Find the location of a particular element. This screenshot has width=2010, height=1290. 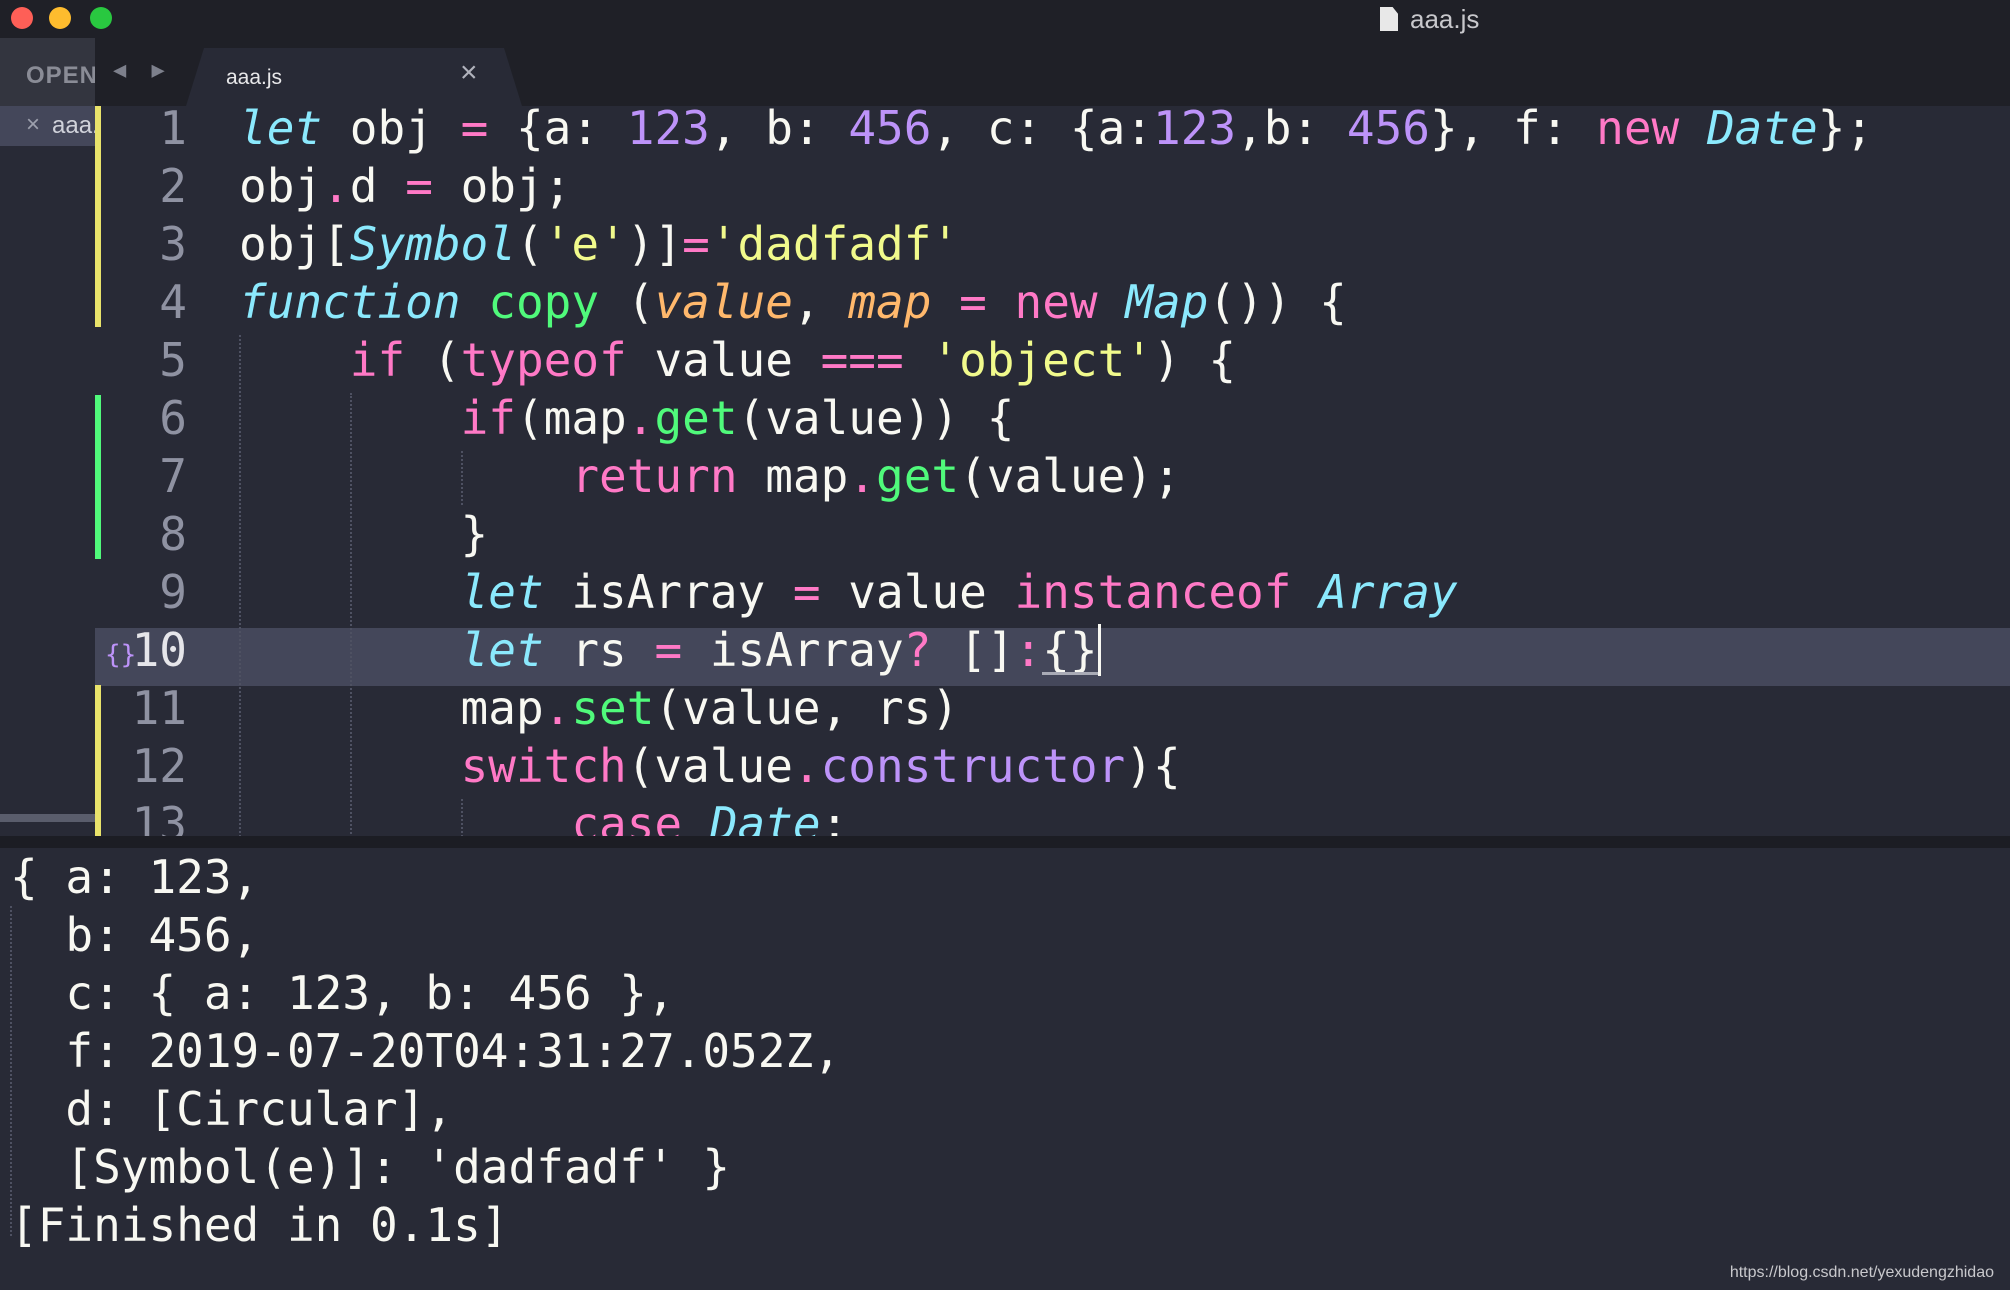

code-line: return map.get(value); is located at coordinates (709, 476).